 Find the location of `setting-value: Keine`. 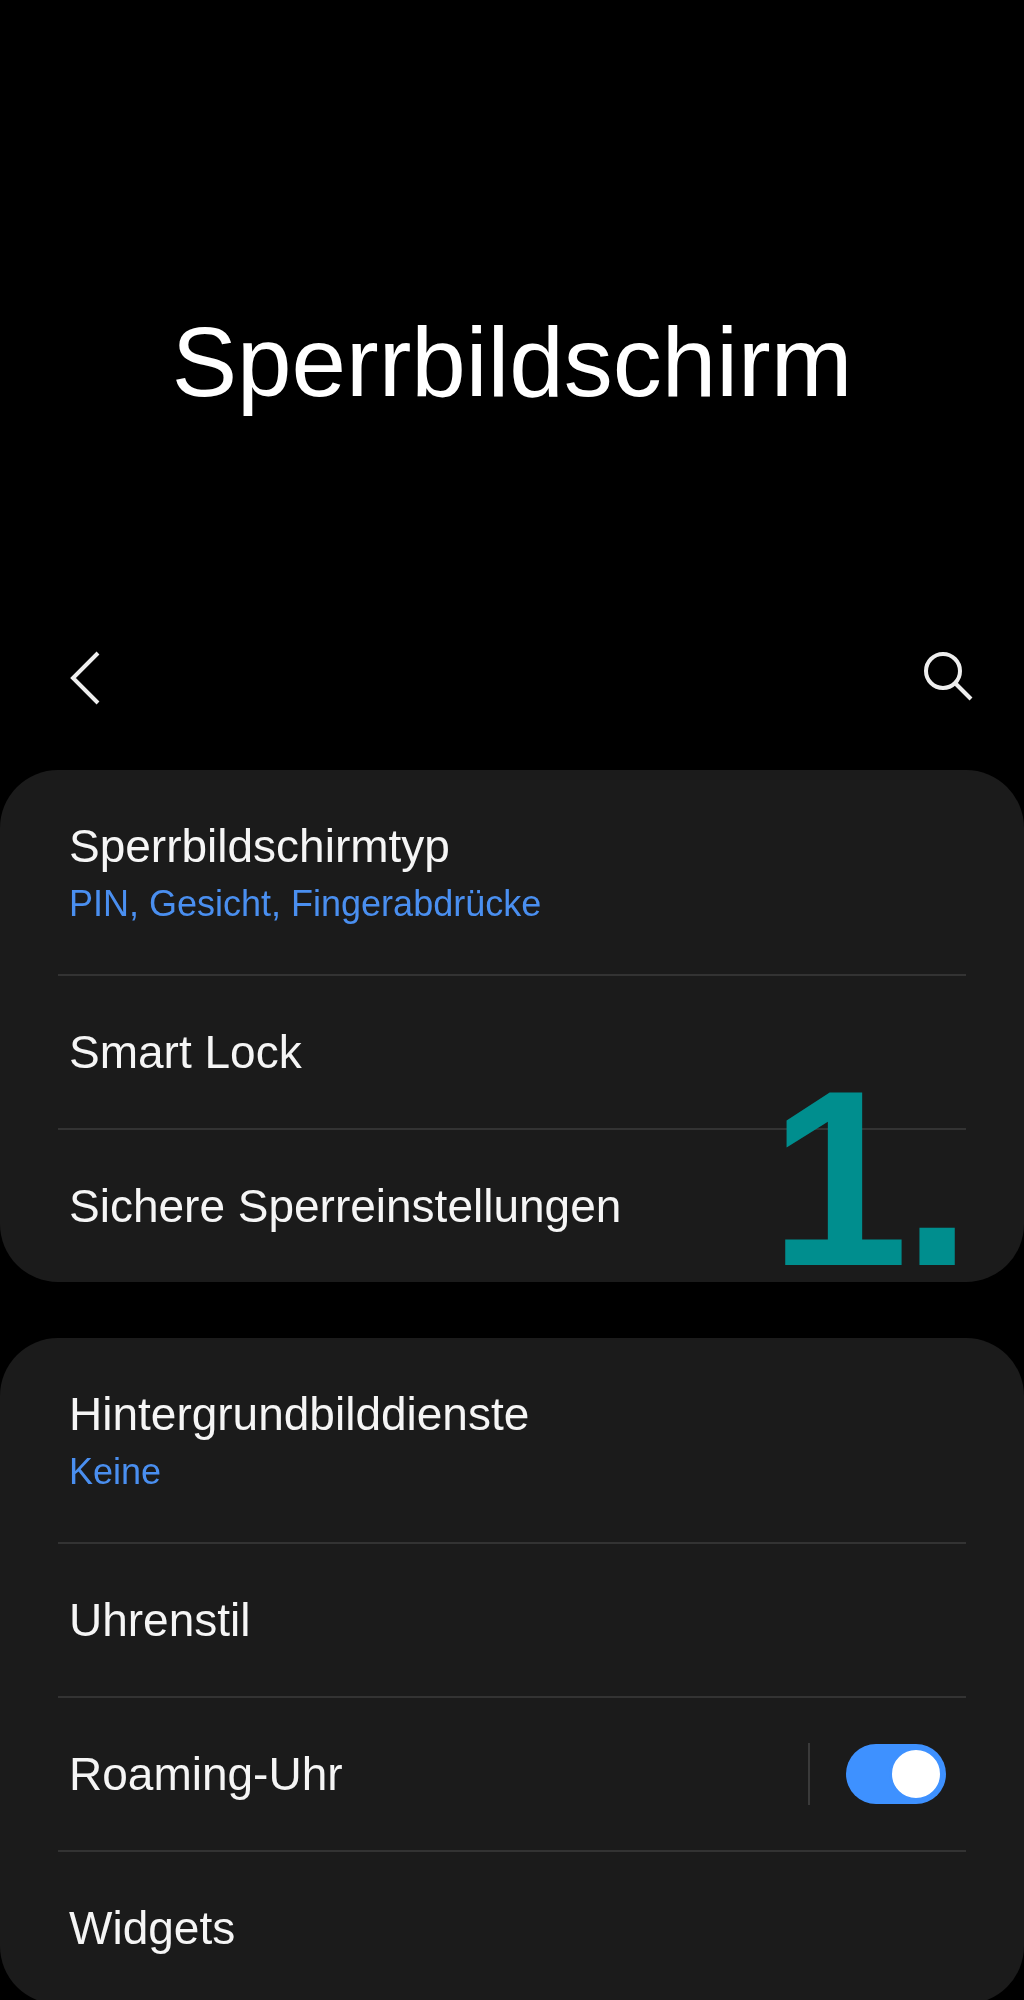

setting-value: Keine is located at coordinates (116, 1472).